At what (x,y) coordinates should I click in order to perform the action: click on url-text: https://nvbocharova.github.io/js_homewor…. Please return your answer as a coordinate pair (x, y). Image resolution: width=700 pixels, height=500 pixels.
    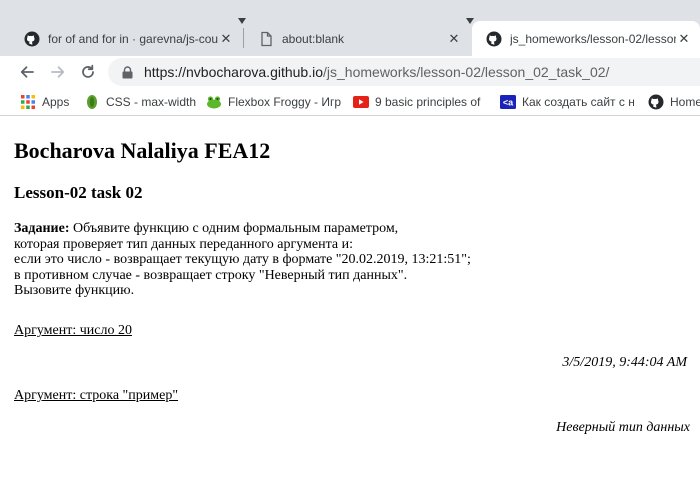
    Looking at the image, I should click on (376, 72).